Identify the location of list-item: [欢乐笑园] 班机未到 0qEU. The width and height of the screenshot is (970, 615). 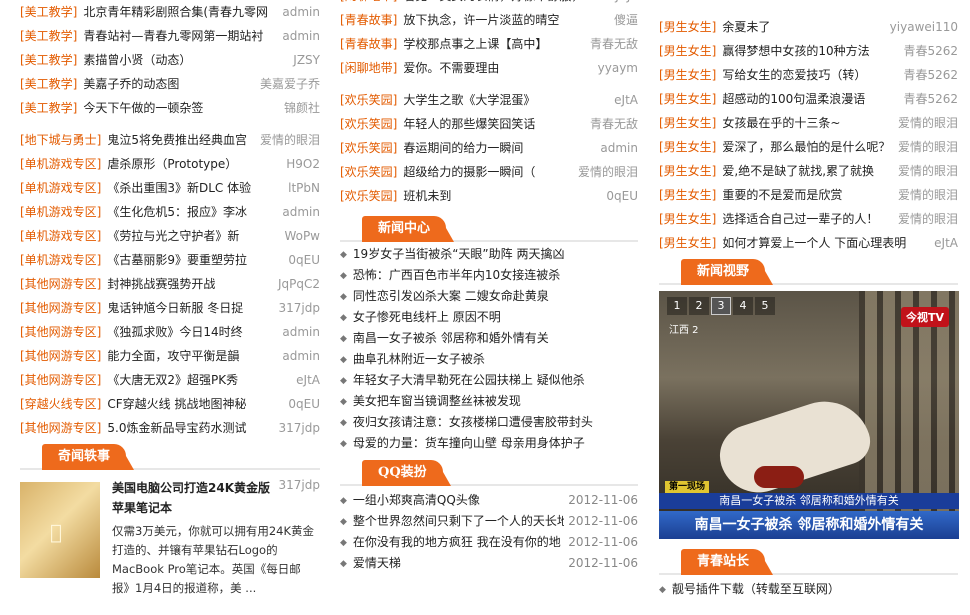
(489, 196).